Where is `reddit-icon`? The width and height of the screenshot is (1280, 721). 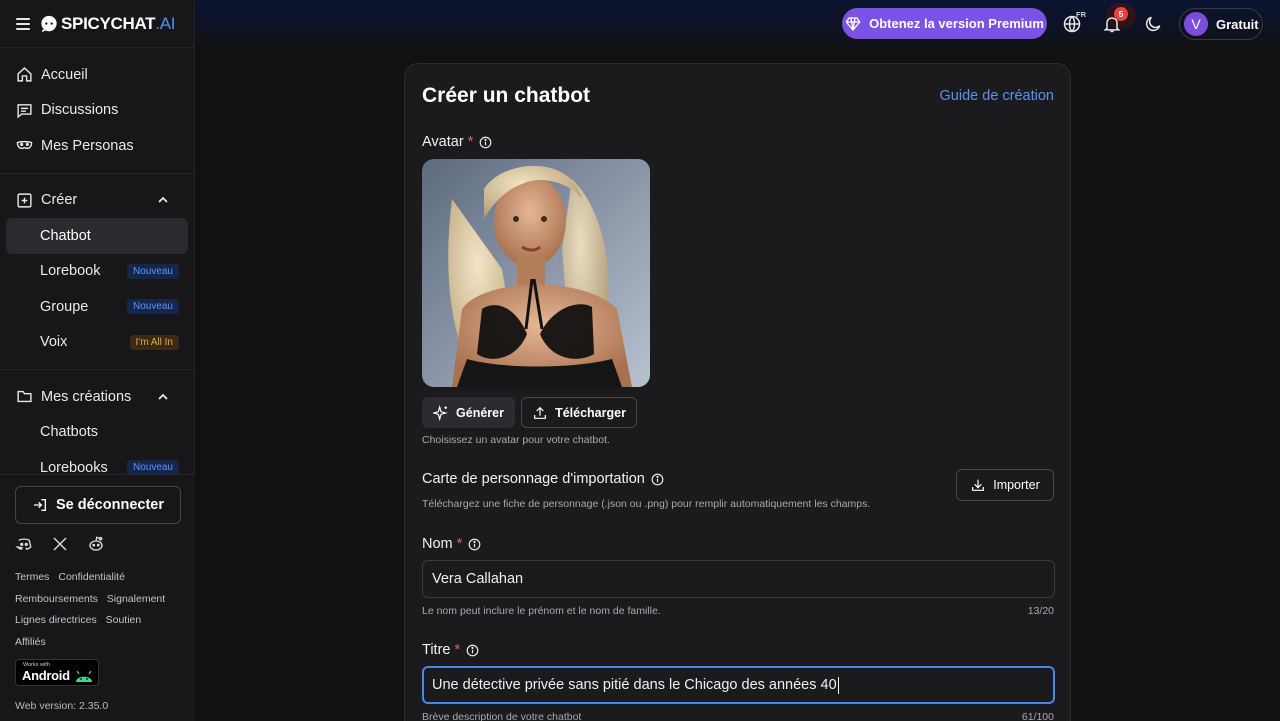
reddit-icon is located at coordinates (96, 544).